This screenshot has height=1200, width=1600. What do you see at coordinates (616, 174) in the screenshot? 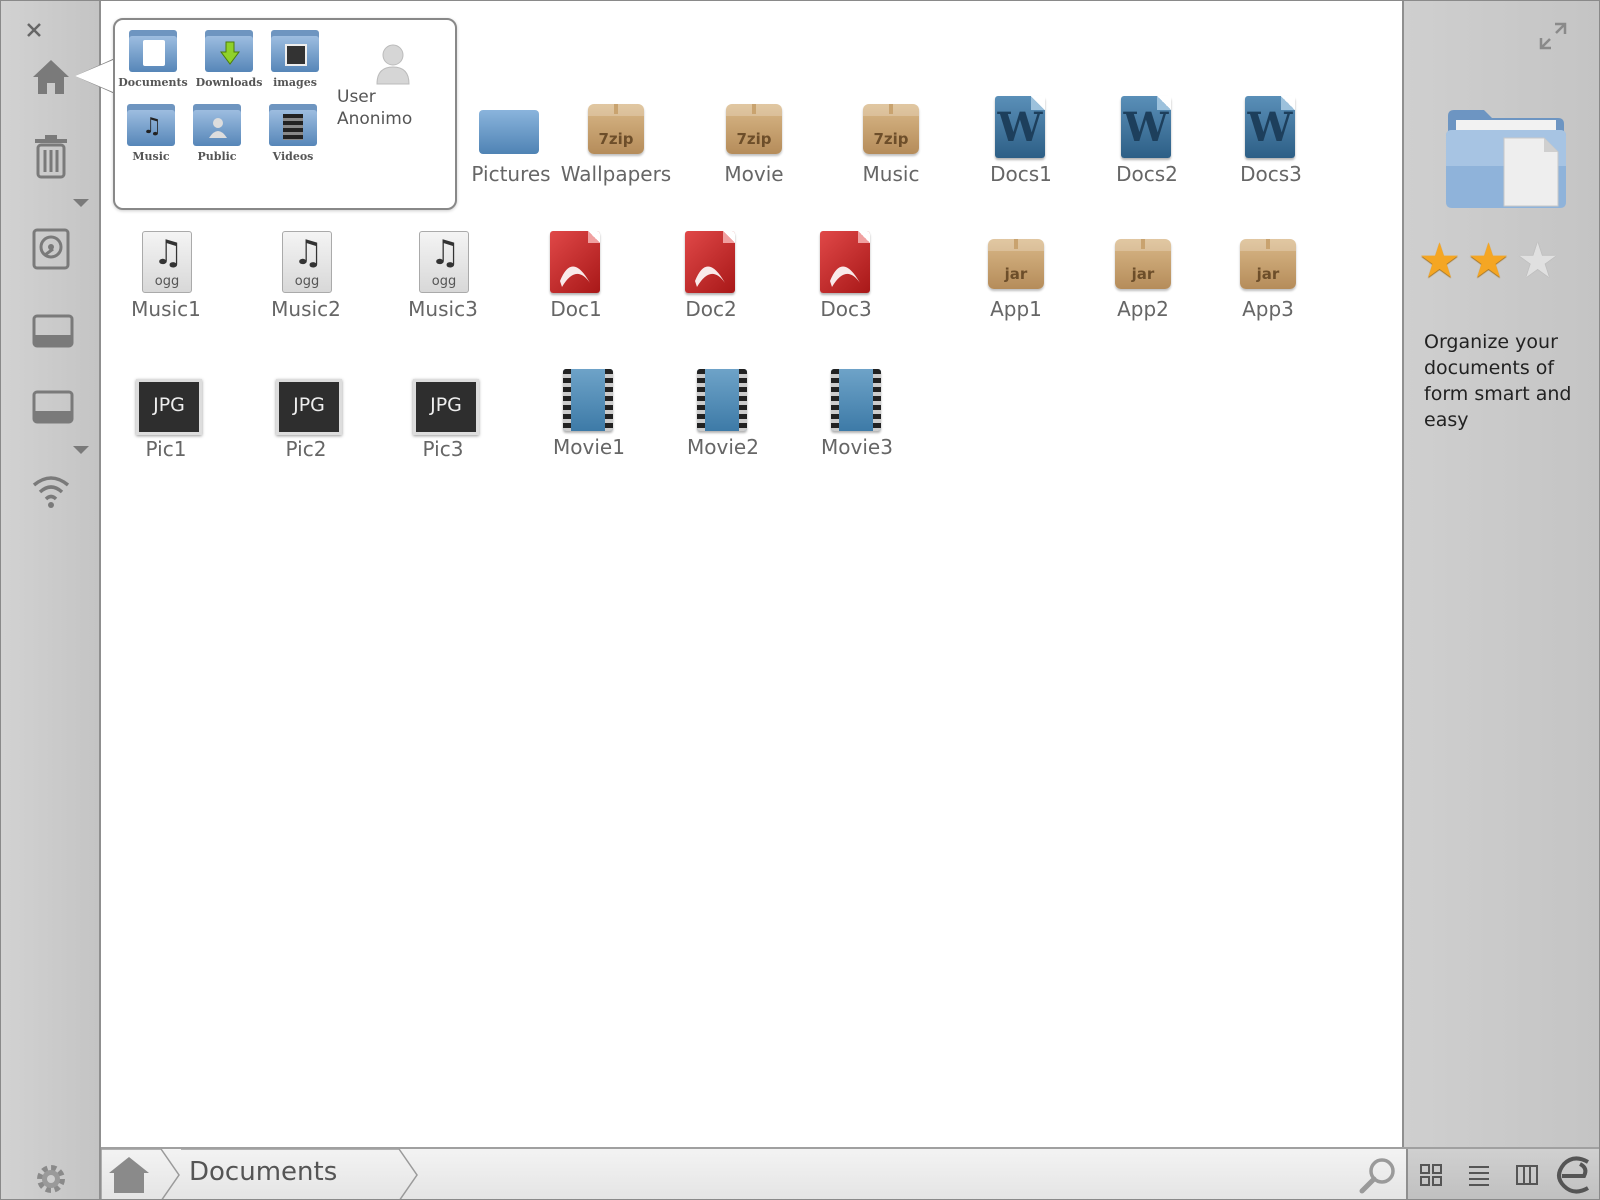
I see `file-label: Wallpapers` at bounding box center [616, 174].